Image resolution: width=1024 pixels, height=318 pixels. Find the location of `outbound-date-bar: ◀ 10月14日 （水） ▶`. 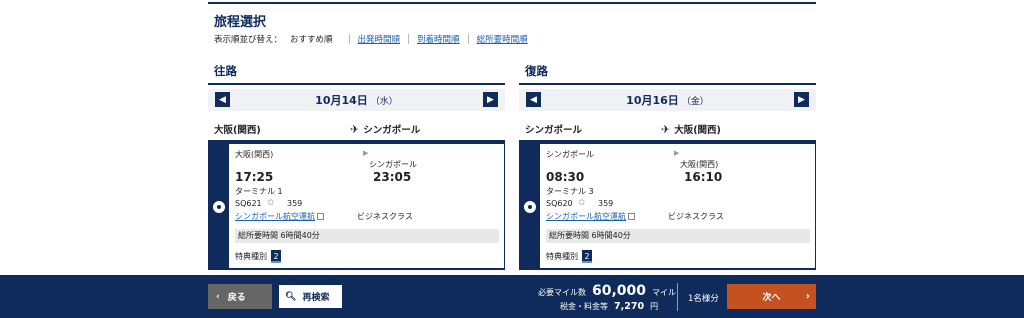

outbound-date-bar: ◀ 10月14日 （水） ▶ is located at coordinates (356, 100).